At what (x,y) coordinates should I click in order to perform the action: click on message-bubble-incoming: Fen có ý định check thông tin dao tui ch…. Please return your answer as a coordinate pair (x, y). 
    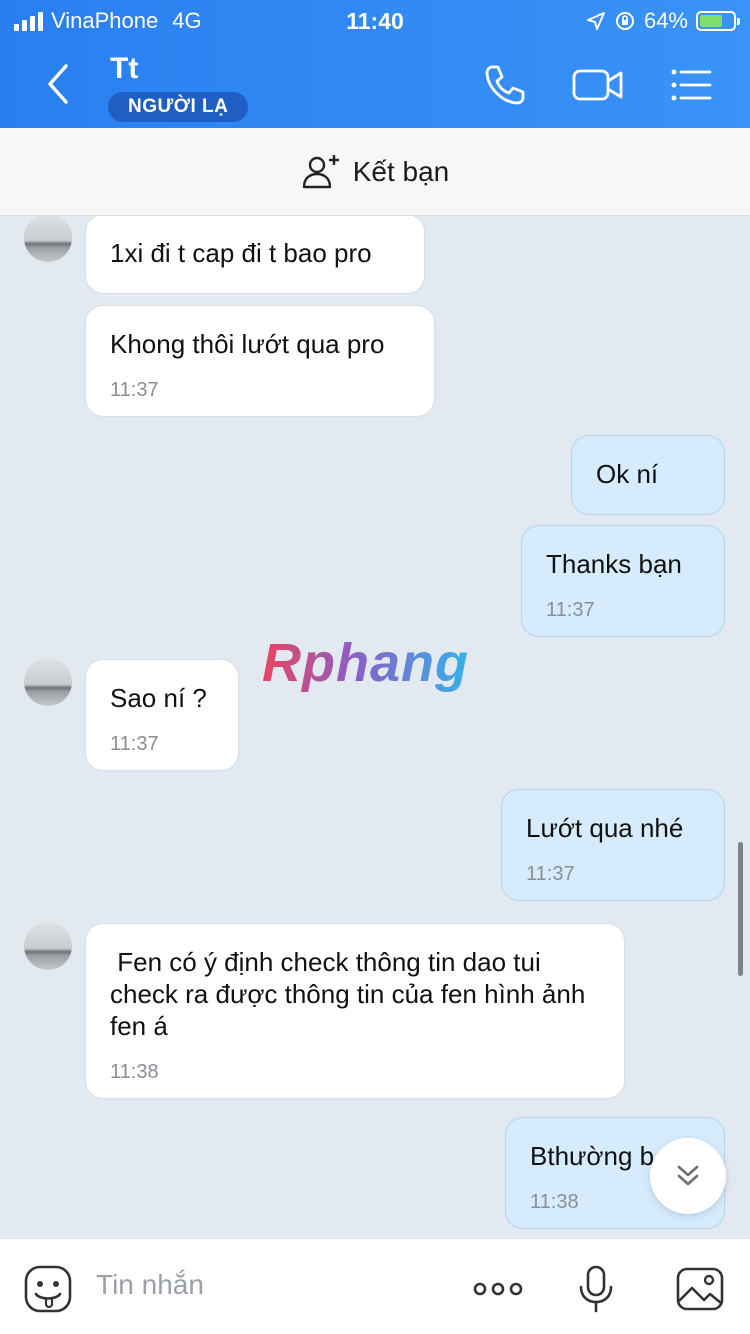
    Looking at the image, I should click on (355, 1011).